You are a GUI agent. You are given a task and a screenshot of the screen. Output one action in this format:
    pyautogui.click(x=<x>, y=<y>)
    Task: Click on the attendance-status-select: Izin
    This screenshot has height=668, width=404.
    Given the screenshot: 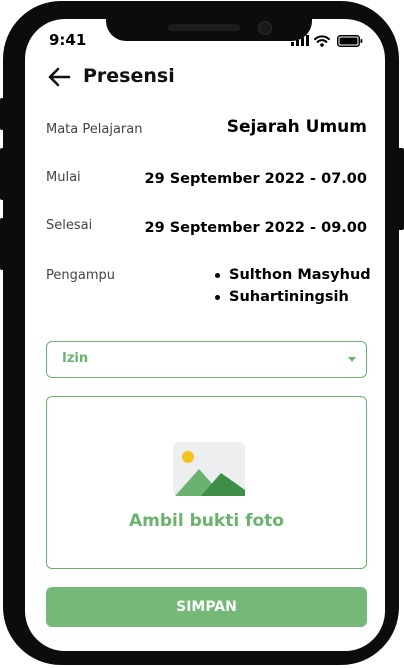 What is the action you would take?
    pyautogui.click(x=206, y=359)
    